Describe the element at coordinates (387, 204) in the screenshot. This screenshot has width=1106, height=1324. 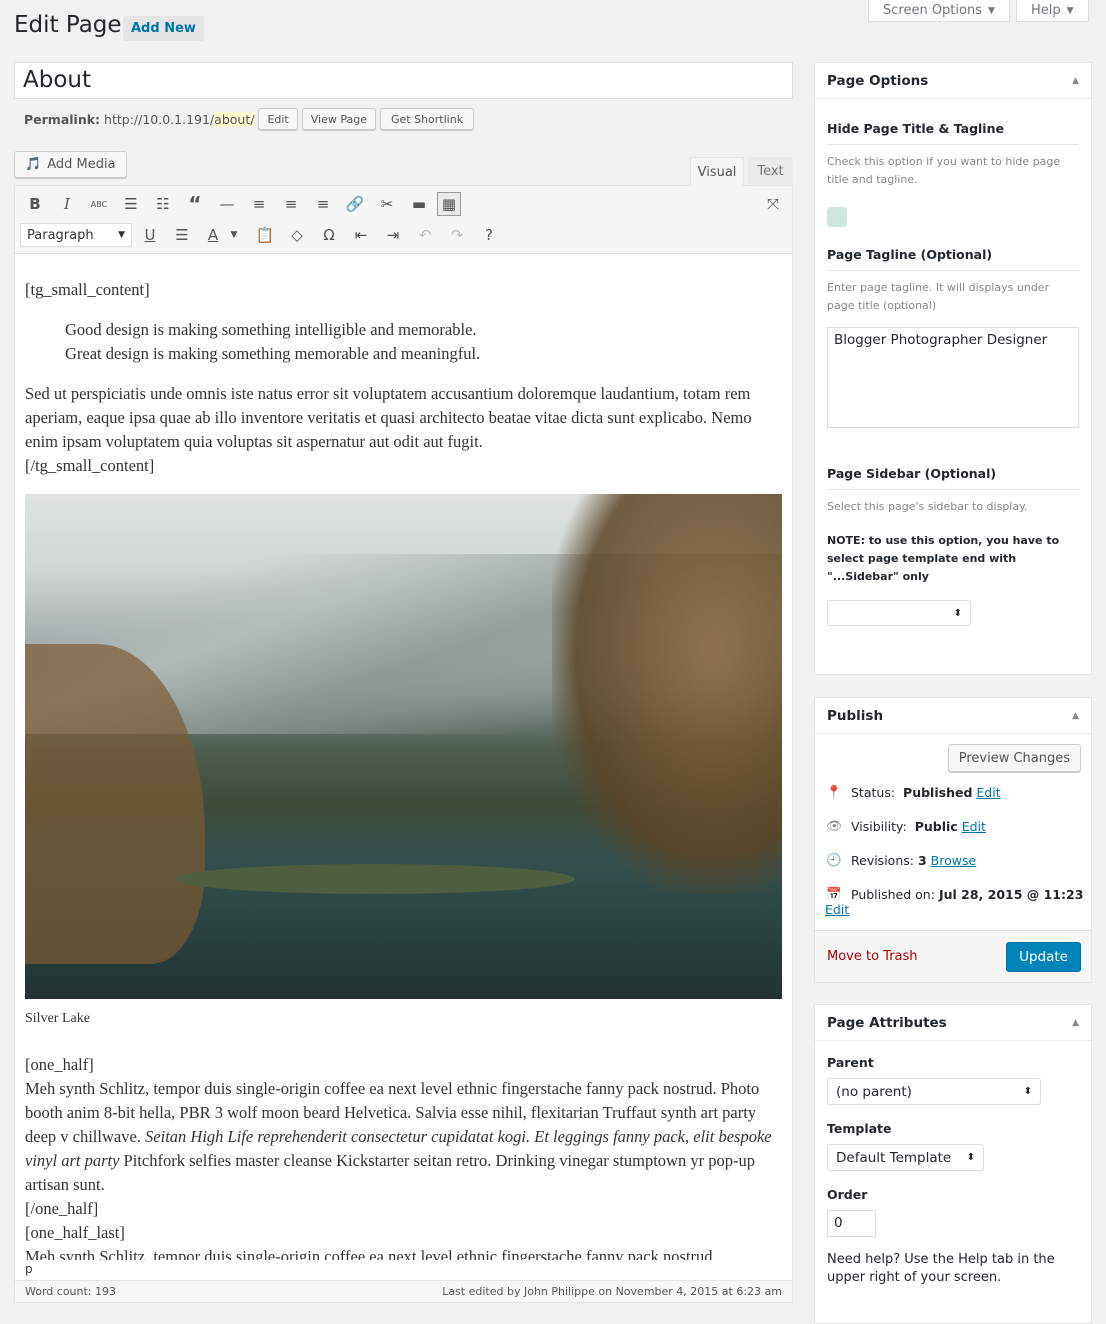
I see `unlink-icon: ✂` at that location.